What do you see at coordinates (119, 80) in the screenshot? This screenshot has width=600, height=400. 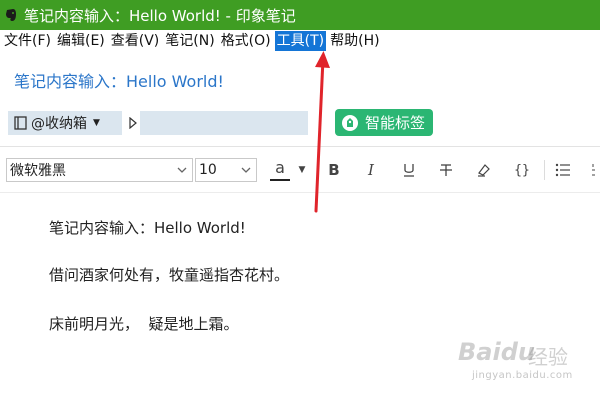 I see `note-title: 笔记内容输入：Hello World!` at bounding box center [119, 80].